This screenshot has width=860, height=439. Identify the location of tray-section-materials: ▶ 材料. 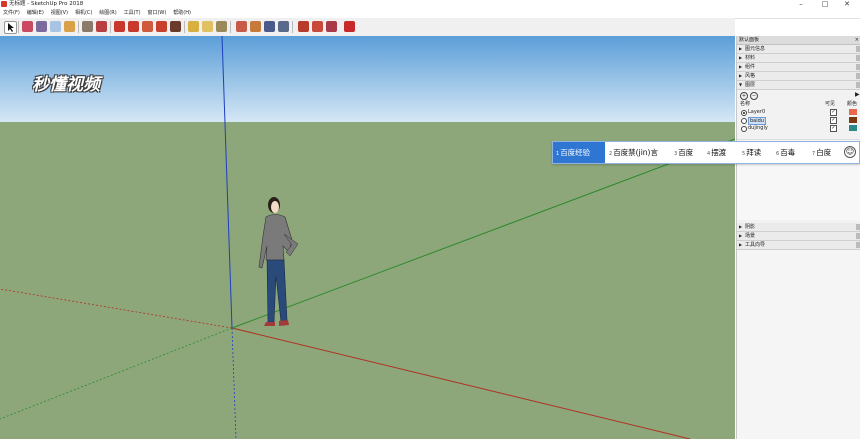
(798, 58).